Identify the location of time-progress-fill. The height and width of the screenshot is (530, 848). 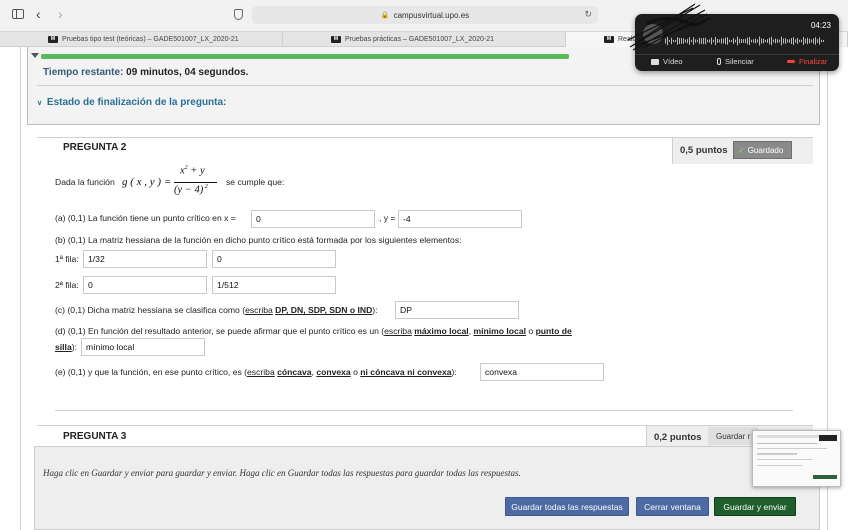
(305, 56).